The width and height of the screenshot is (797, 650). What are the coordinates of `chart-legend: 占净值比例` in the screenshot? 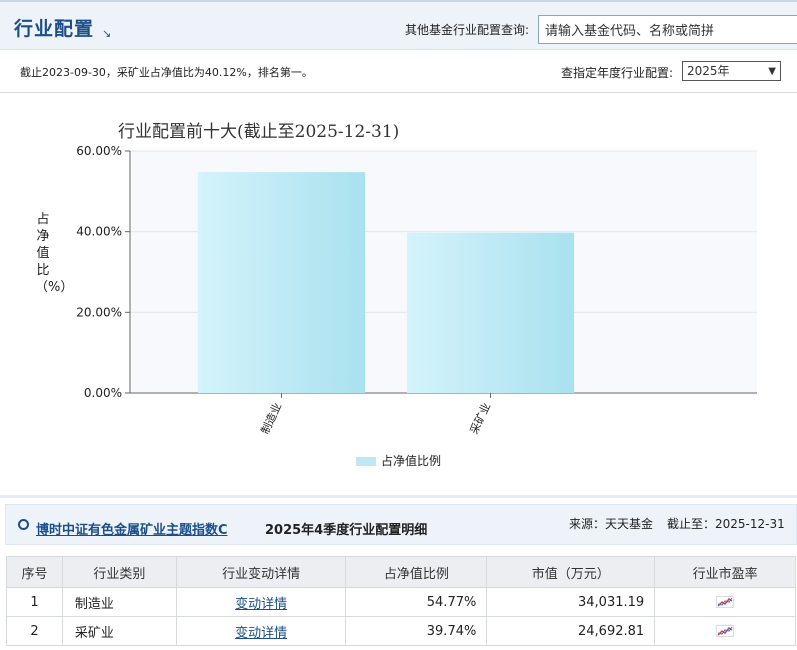 It's located at (398, 460).